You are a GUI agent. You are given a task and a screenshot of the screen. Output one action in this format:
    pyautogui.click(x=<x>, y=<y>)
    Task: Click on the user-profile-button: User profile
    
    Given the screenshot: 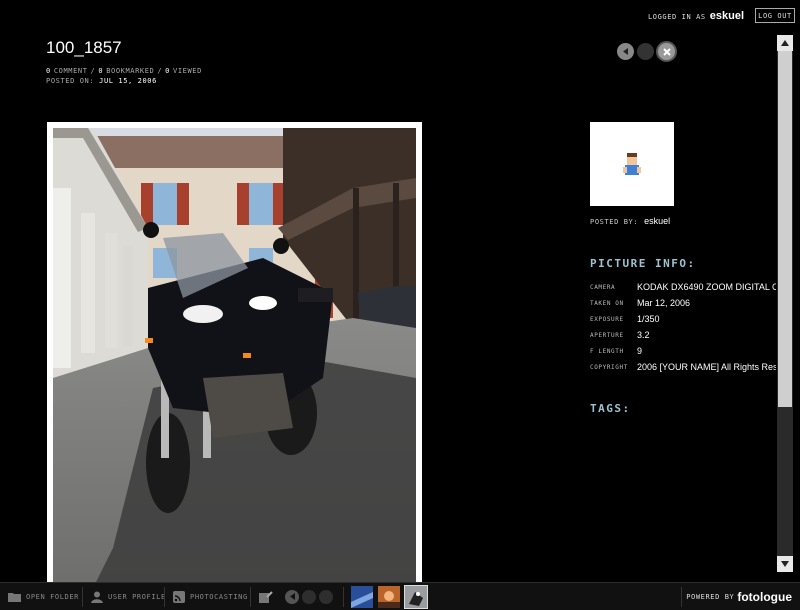 What is the action you would take?
    pyautogui.click(x=128, y=596)
    